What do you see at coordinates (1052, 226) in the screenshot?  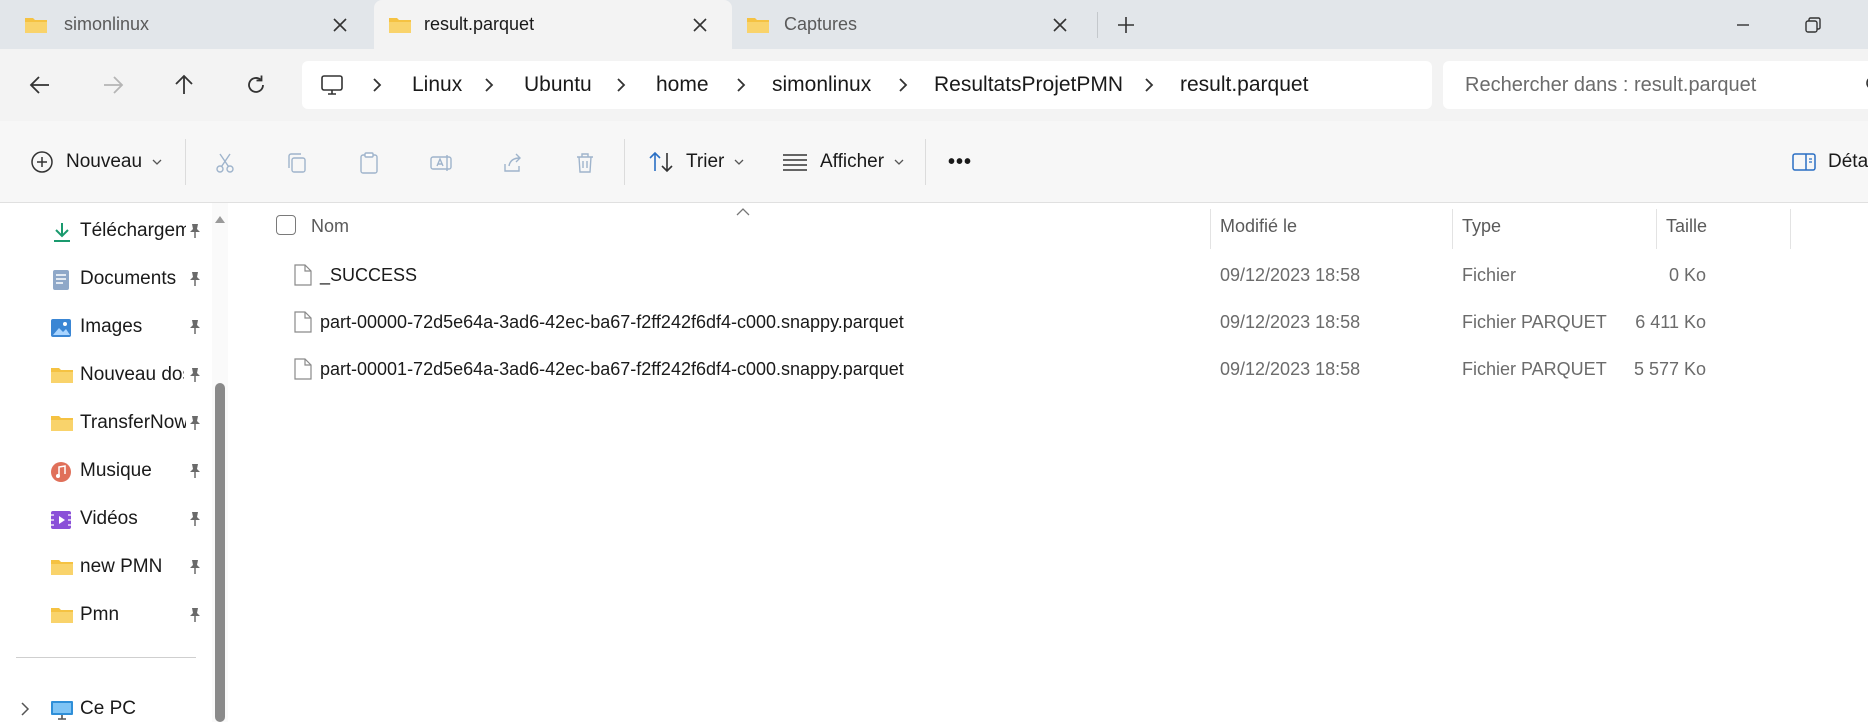 I see `column-header-row: Nom Modifié le Type Taille` at bounding box center [1052, 226].